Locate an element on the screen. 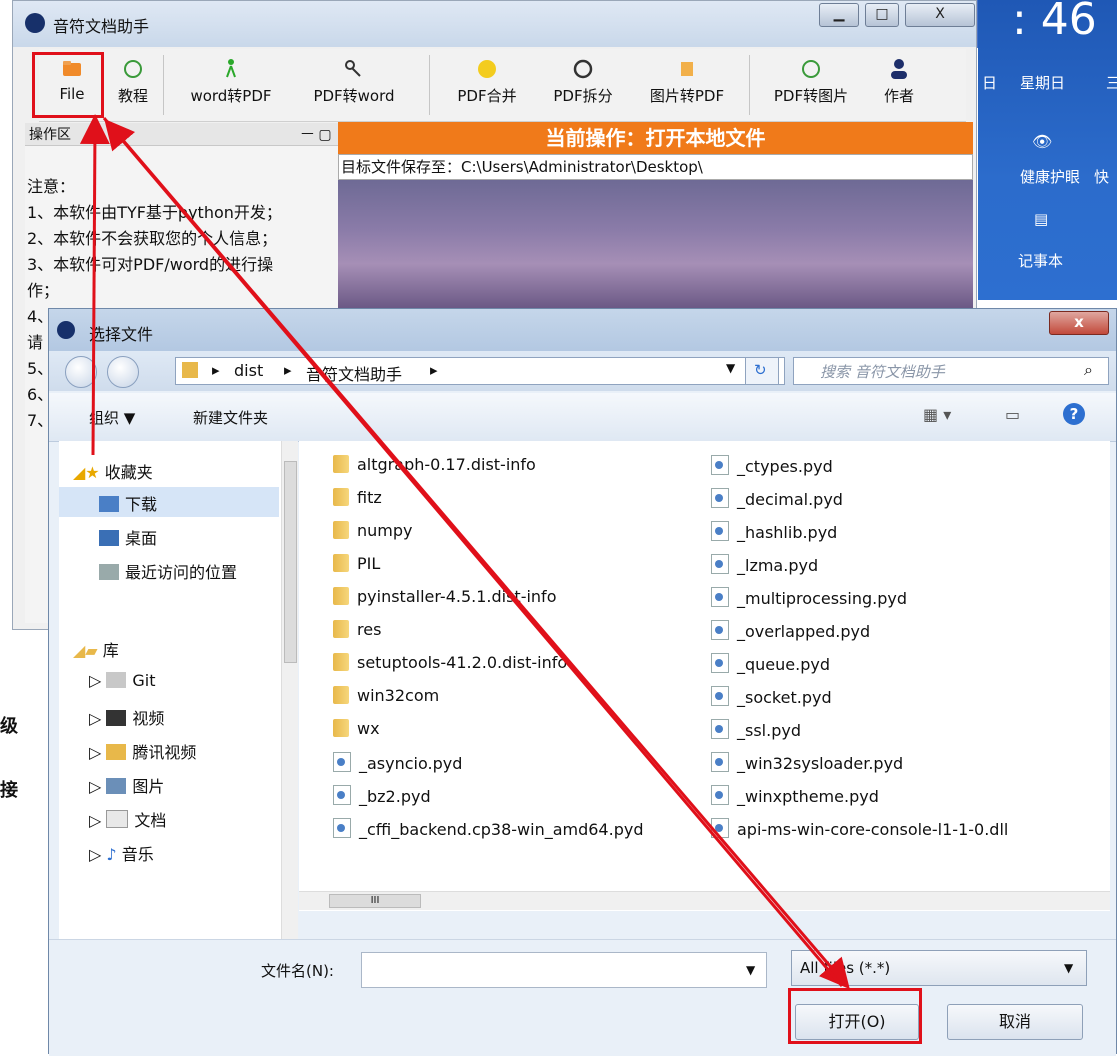 This screenshot has height=1056, width=1117. list-item: _multiprocessing.pyd is located at coordinates (809, 597).